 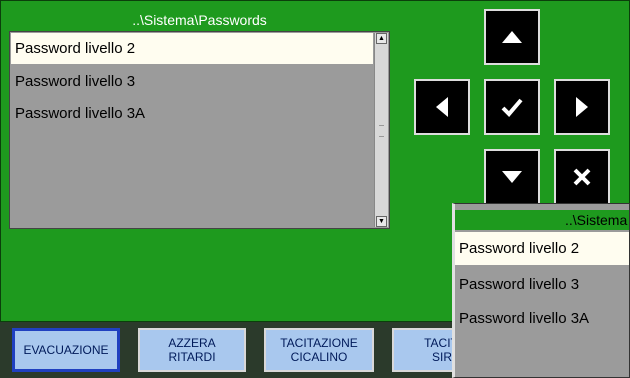 I want to click on nav-left-button, so click(x=442, y=107).